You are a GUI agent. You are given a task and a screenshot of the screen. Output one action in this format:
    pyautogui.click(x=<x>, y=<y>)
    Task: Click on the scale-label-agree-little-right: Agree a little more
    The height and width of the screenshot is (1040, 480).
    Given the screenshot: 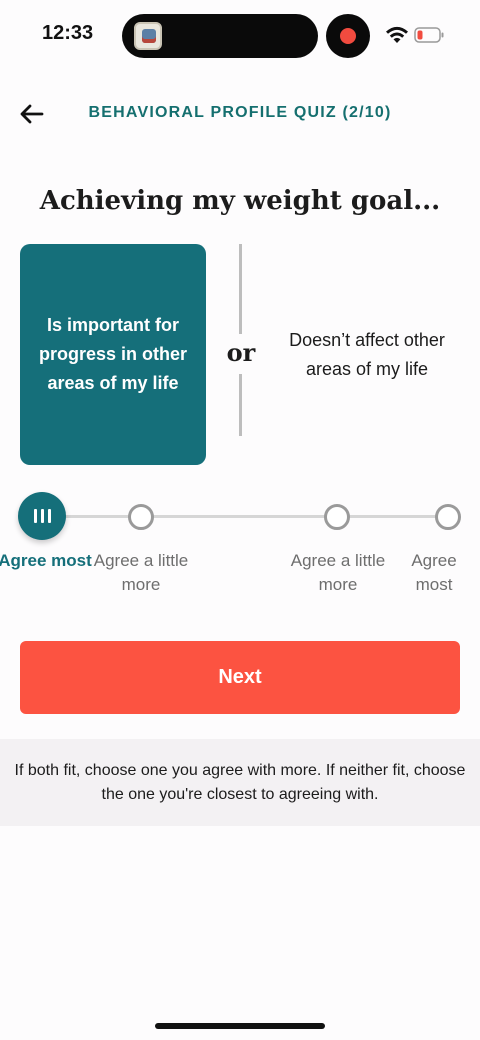 What is the action you would take?
    pyautogui.click(x=338, y=573)
    